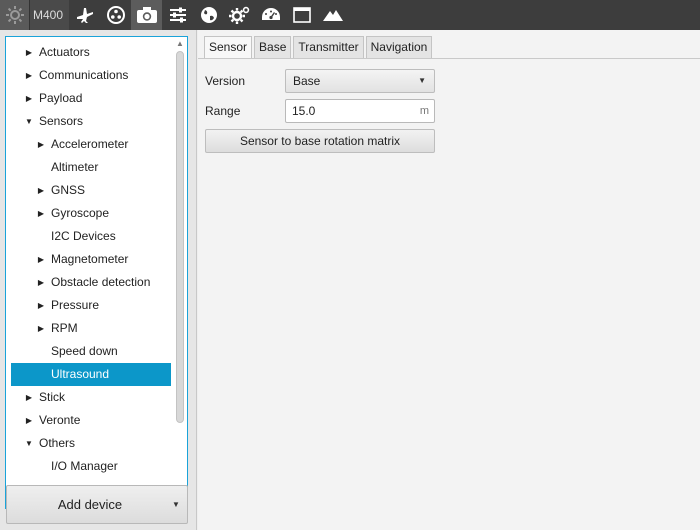 The image size is (700, 530). Describe the element at coordinates (57, 443) in the screenshot. I see `tree-item-label: Others` at that location.